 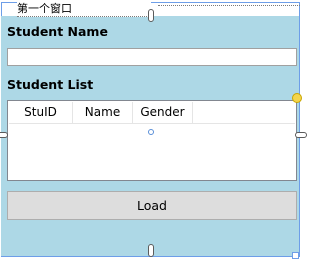 I want to click on resize-handle-left-icon, so click(x=4, y=135).